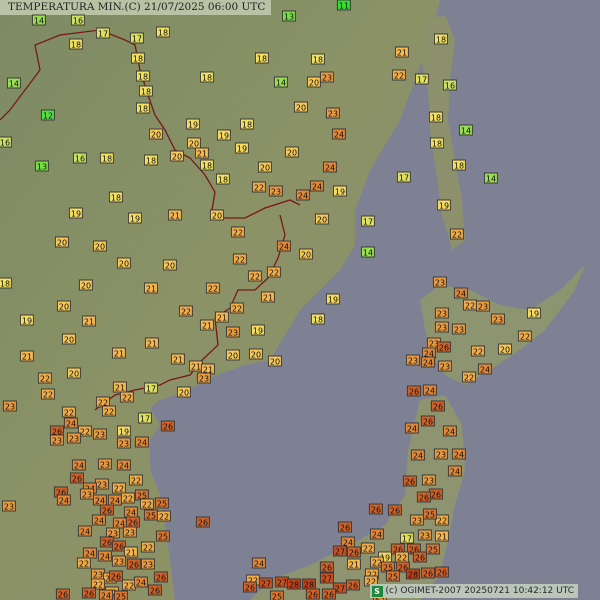 The image size is (600, 600). Describe the element at coordinates (344, 5) in the screenshot. I see `station-temp-label: 11` at that location.